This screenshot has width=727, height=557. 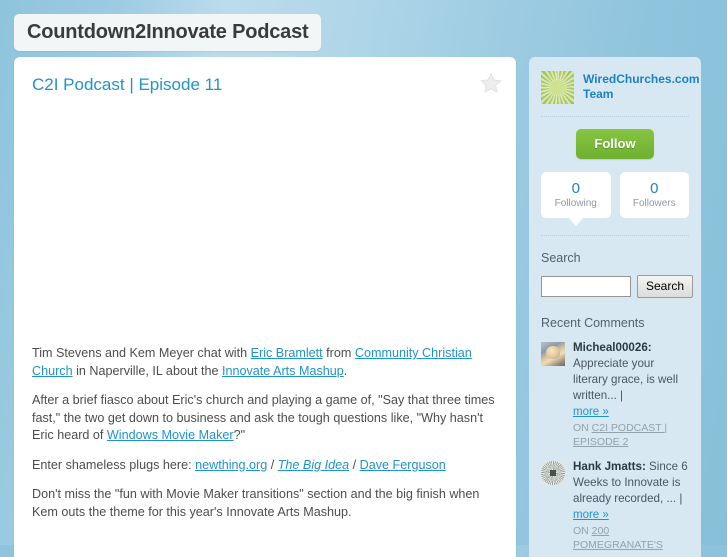 What do you see at coordinates (313, 465) in the screenshot?
I see `post-body-link: The Big Idea` at bounding box center [313, 465].